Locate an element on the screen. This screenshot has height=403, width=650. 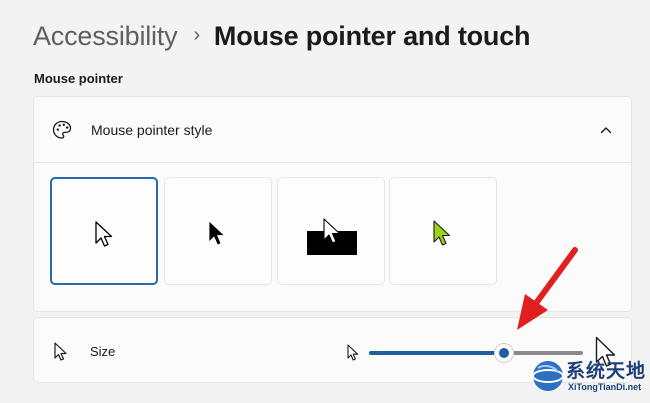
slider-track-fill is located at coordinates (436, 353).